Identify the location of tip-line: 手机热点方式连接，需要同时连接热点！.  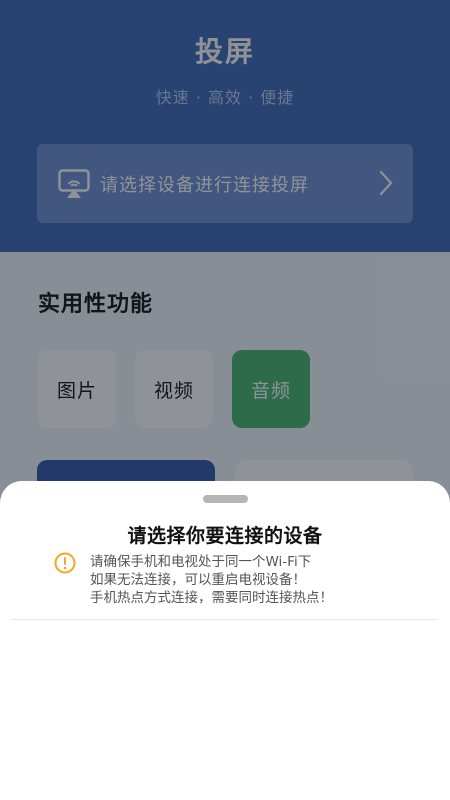
(211, 598).